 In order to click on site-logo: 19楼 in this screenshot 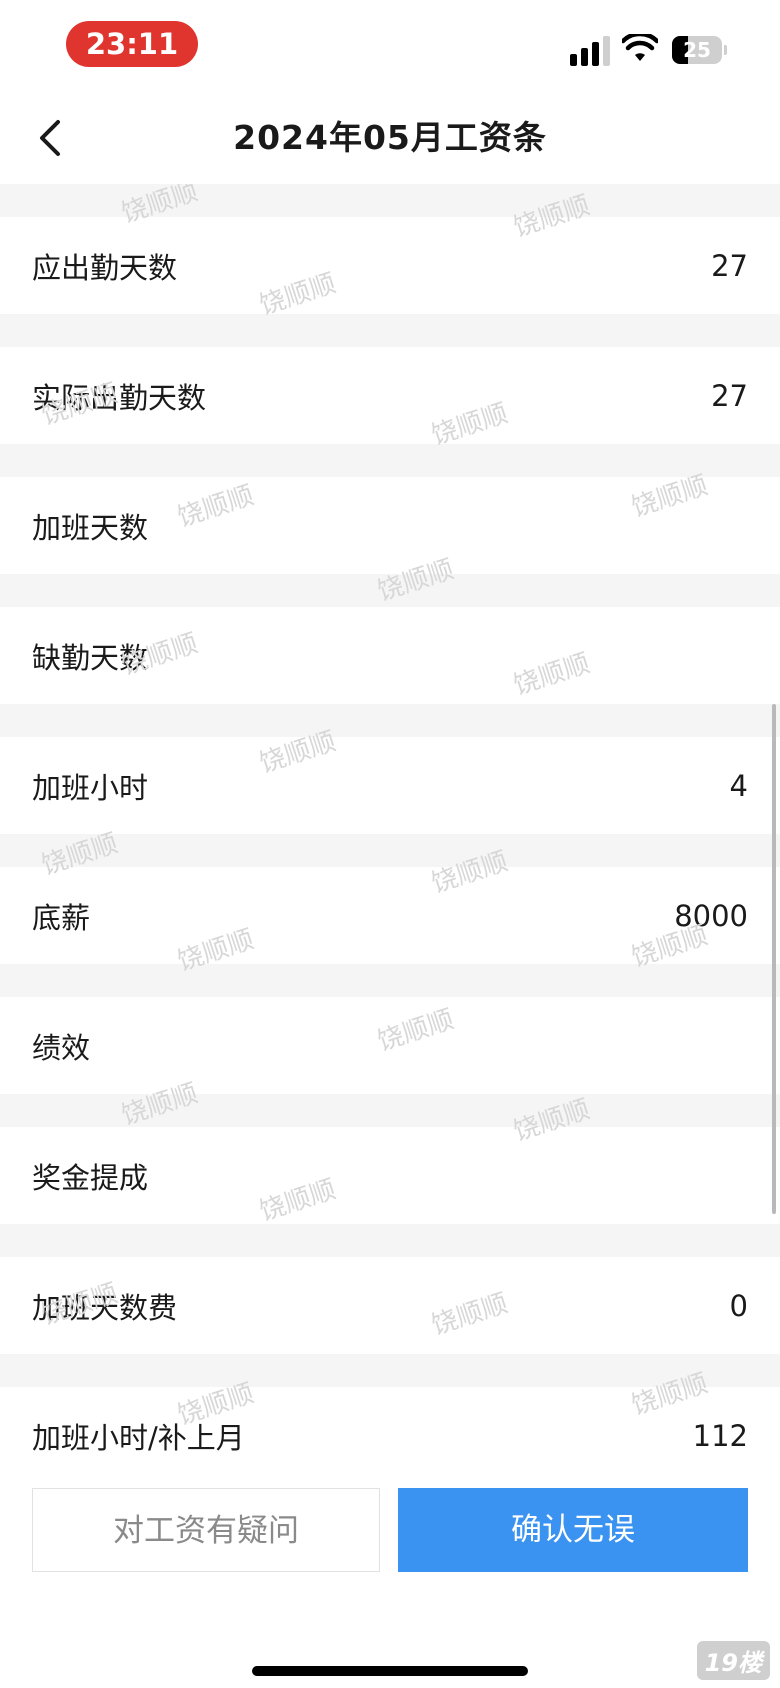, I will do `click(733, 1660)`.